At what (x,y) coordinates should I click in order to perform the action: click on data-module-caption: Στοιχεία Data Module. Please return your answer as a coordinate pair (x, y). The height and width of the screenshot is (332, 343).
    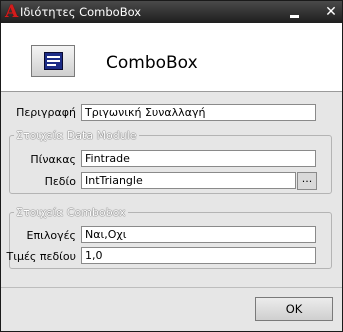
    Looking at the image, I should click on (76, 135).